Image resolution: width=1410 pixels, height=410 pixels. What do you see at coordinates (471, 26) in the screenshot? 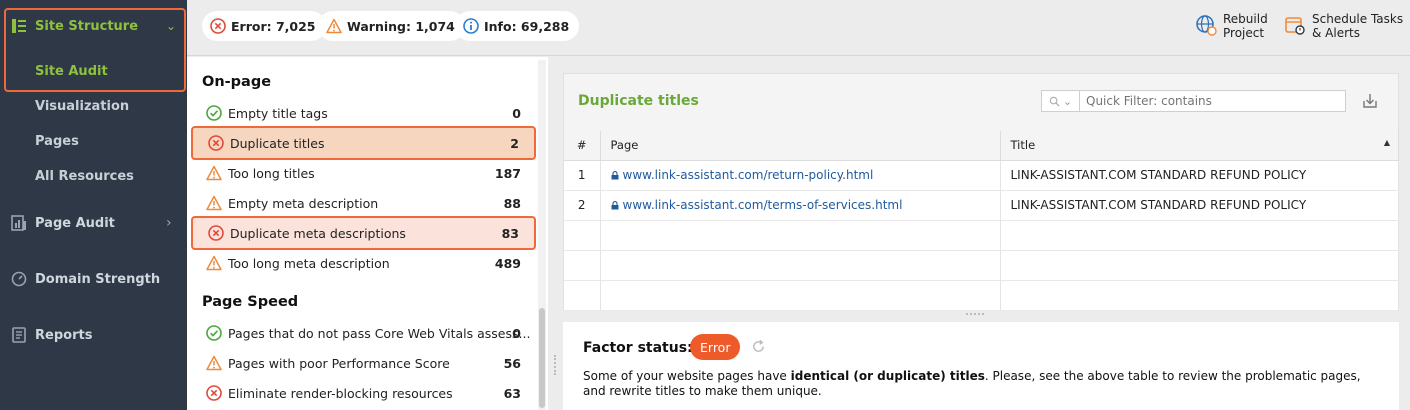
I see `info-icon` at bounding box center [471, 26].